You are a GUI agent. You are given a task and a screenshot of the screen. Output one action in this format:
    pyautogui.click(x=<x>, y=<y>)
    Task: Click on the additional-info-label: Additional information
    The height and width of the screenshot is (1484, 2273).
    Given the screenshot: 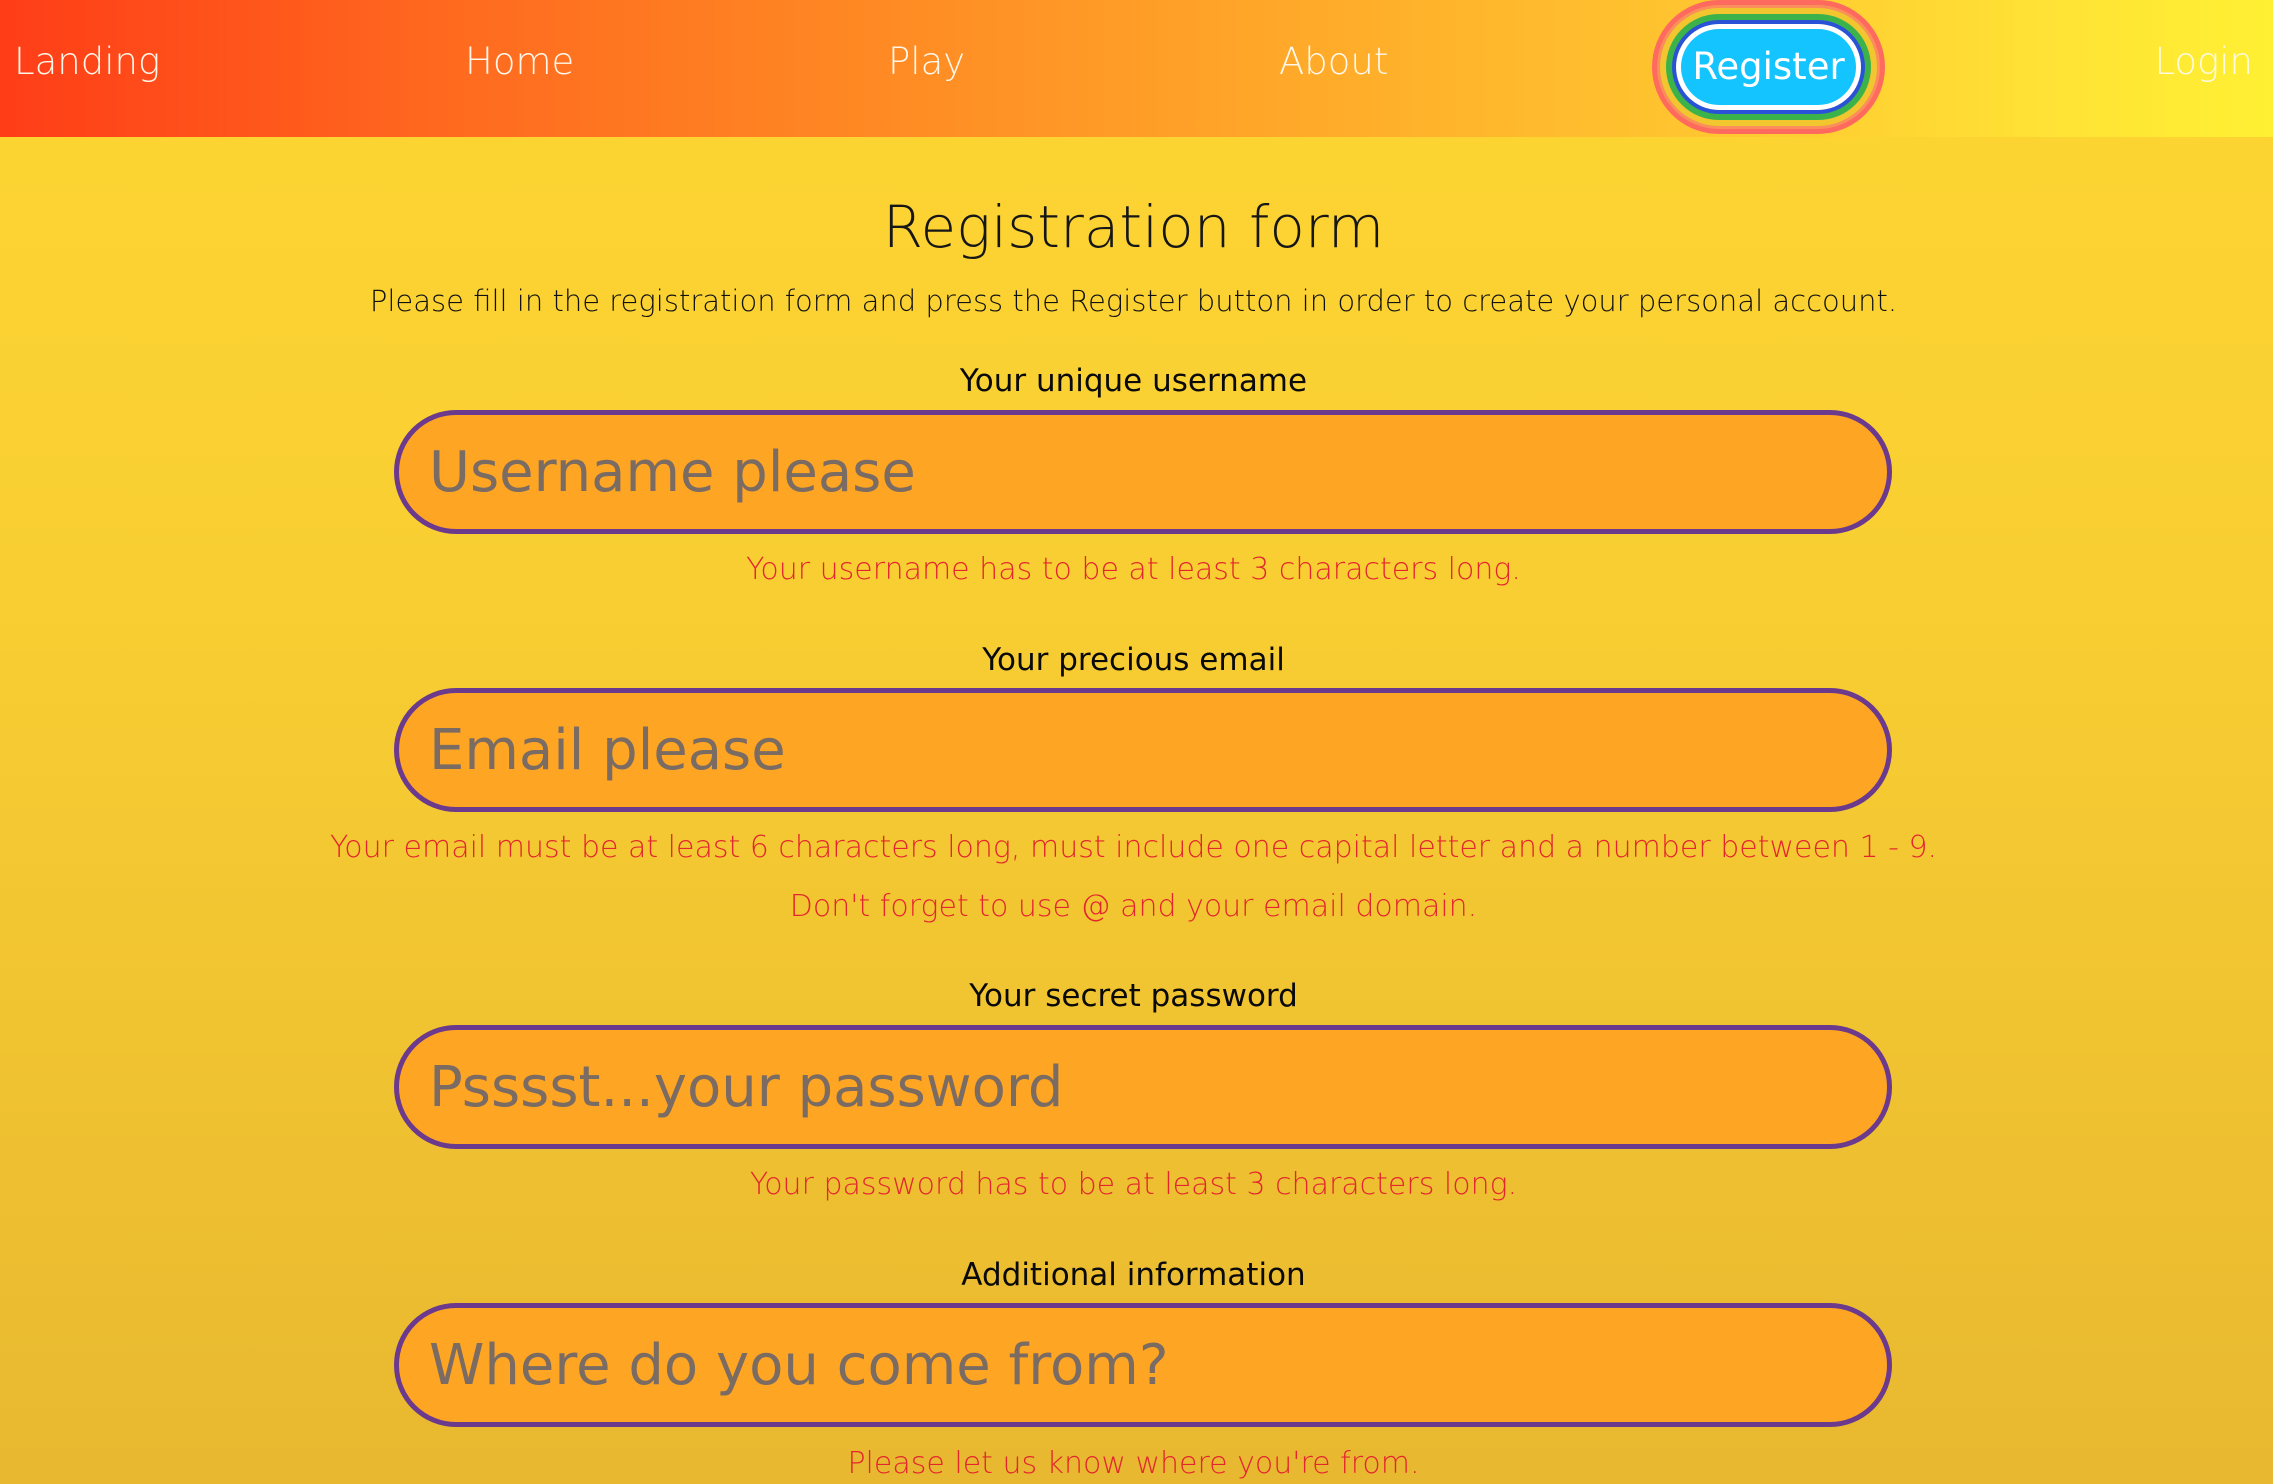 What is the action you would take?
    pyautogui.click(x=1133, y=1275)
    